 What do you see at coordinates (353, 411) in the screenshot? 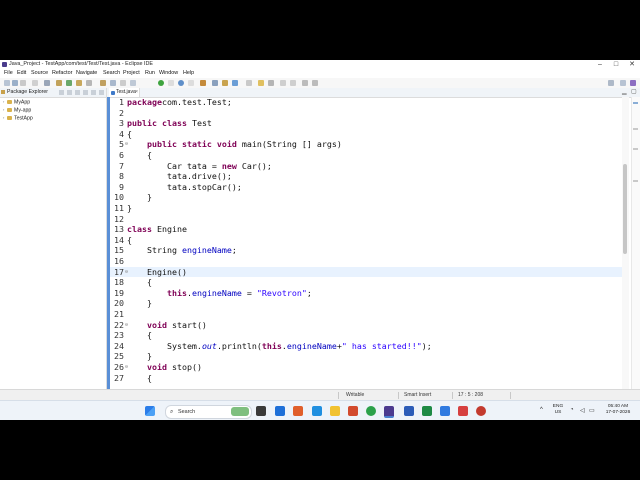
I see `store-icon` at bounding box center [353, 411].